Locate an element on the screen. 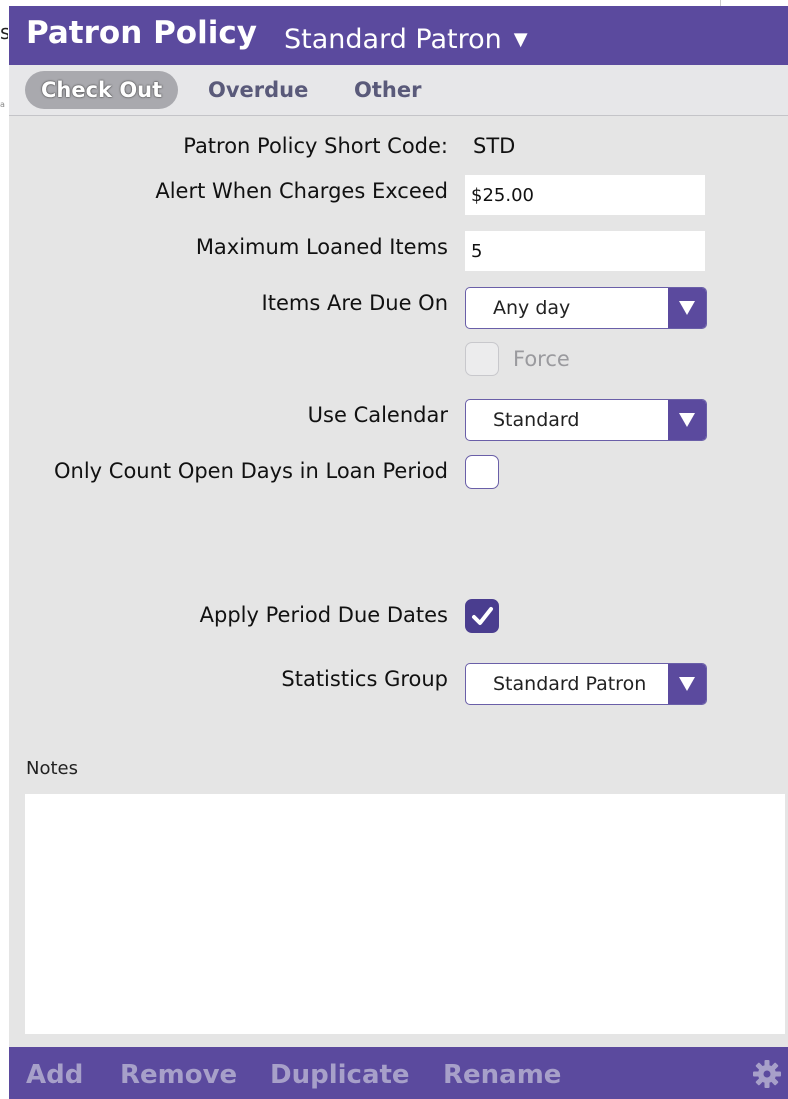 The width and height of the screenshot is (788, 1099). calendar-select: Standard is located at coordinates (586, 420).